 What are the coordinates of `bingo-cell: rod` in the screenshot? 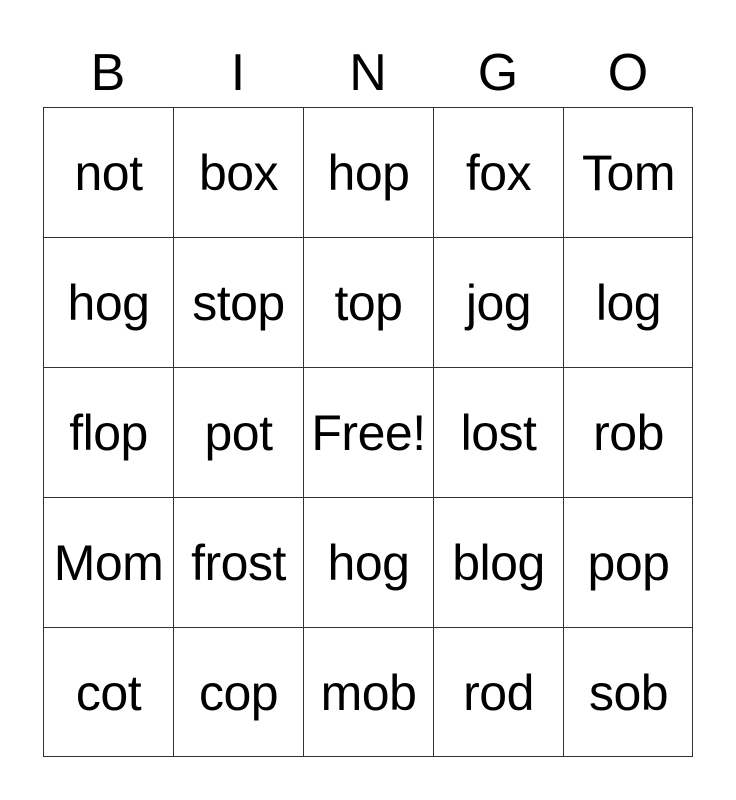 It's located at (498, 692).